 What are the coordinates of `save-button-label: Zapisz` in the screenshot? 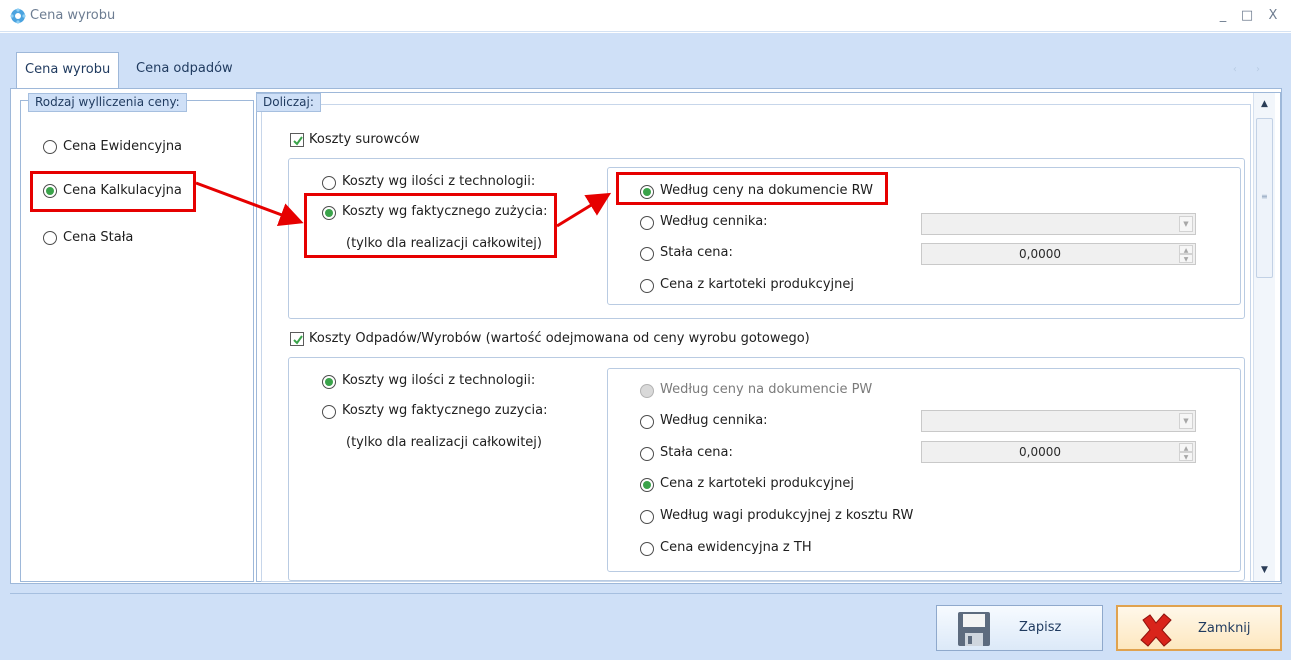 It's located at (1040, 627).